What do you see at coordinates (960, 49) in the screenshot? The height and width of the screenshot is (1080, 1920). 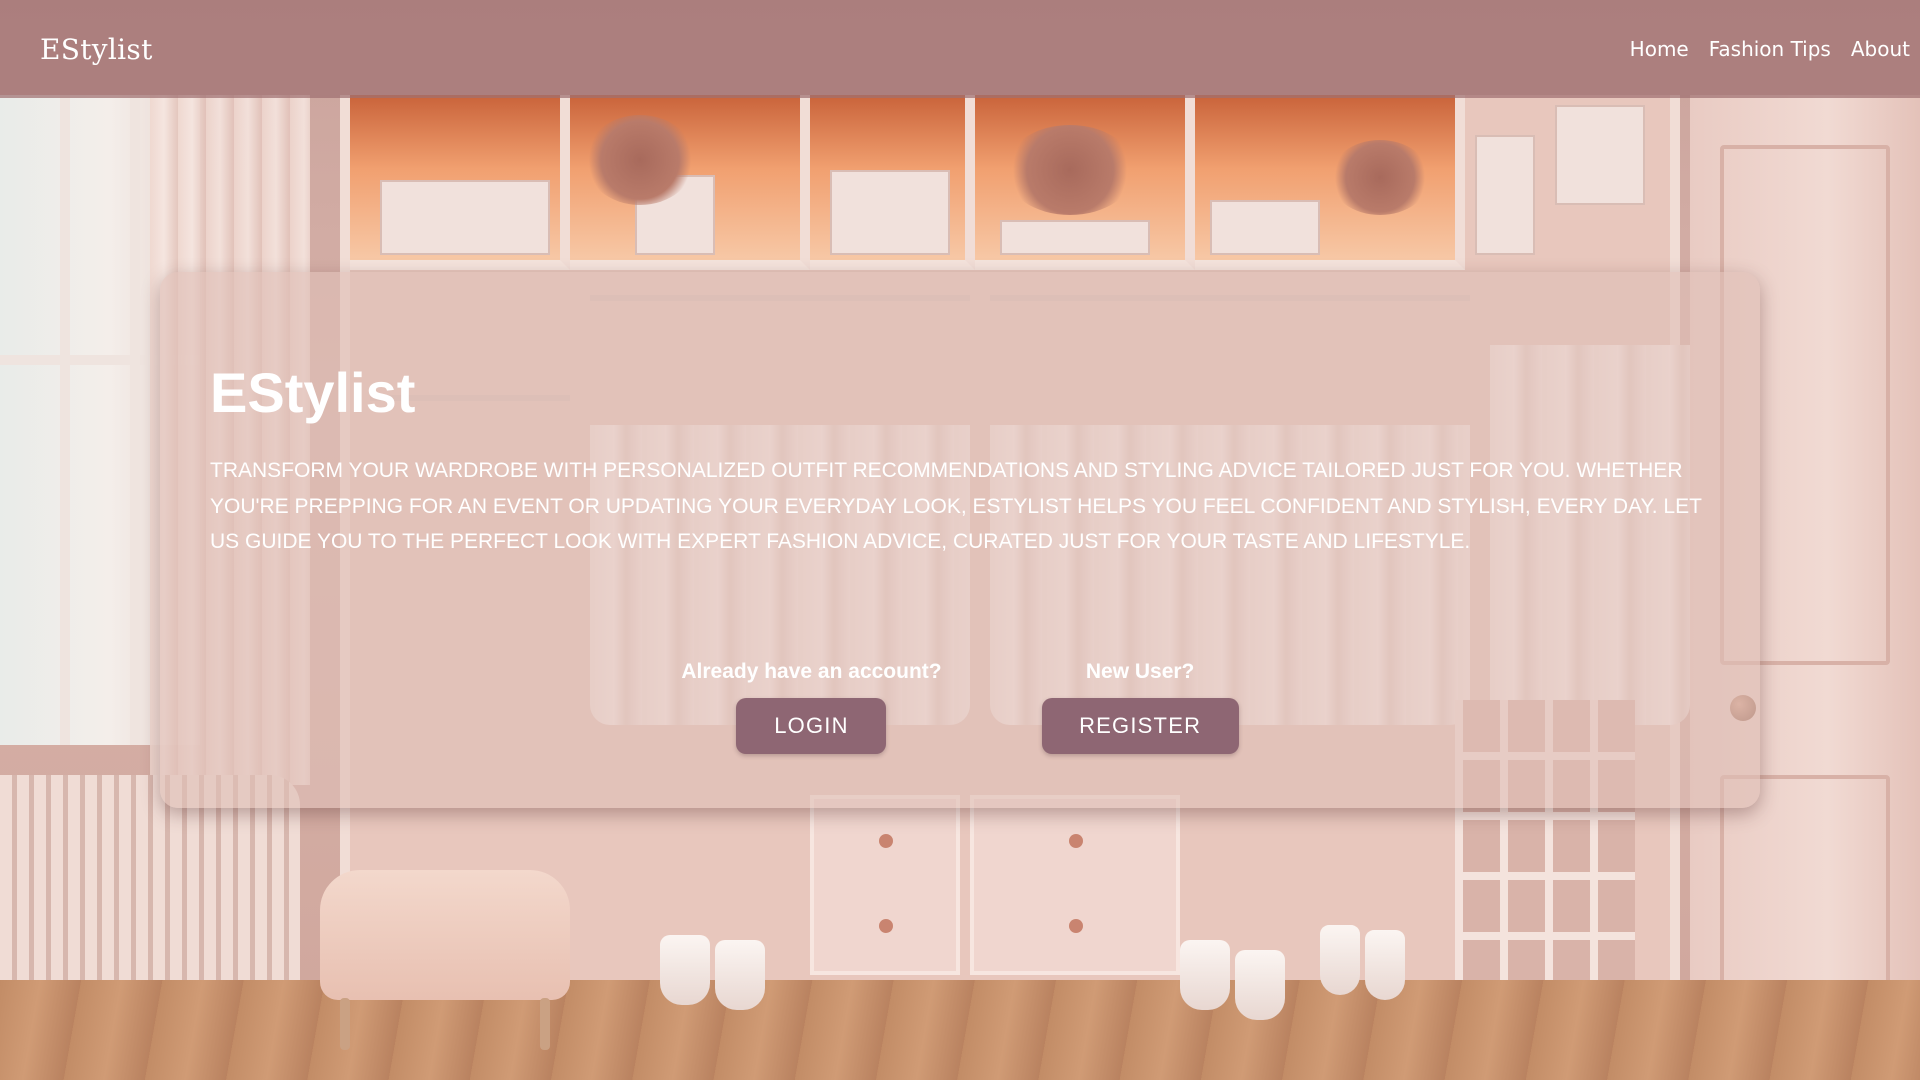 I see `navbar: EStylist Home Fashion Tips About` at bounding box center [960, 49].